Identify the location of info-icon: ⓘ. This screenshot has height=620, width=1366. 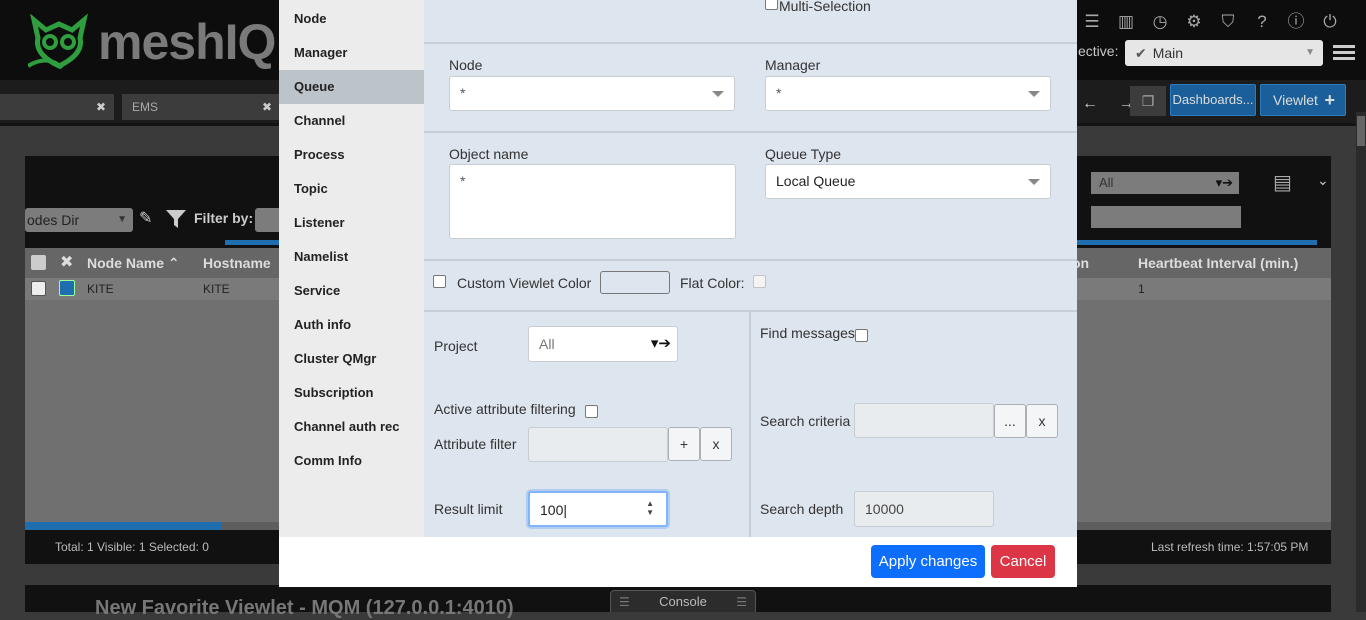
(1296, 22).